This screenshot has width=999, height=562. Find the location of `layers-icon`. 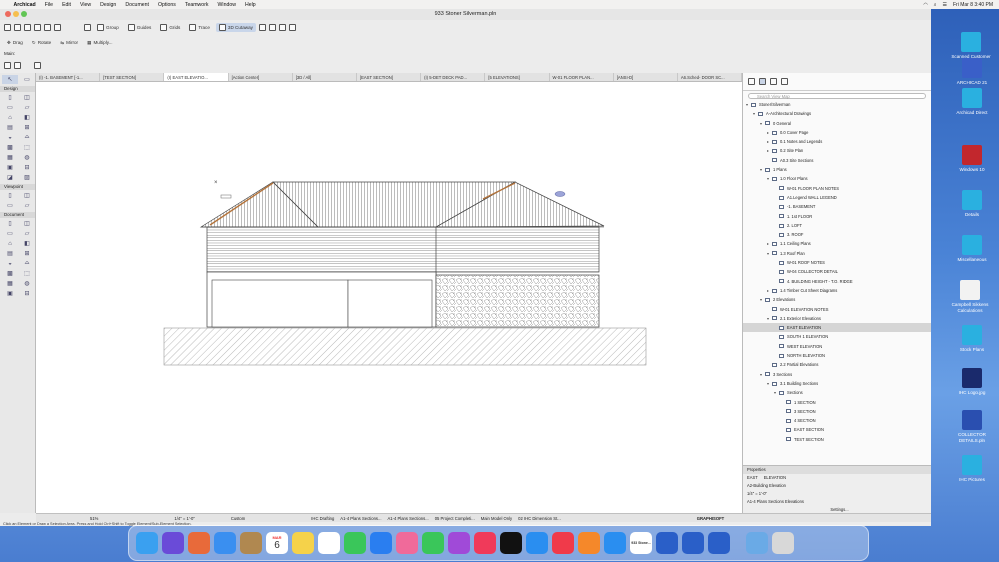

layers-icon is located at coordinates (87, 27).